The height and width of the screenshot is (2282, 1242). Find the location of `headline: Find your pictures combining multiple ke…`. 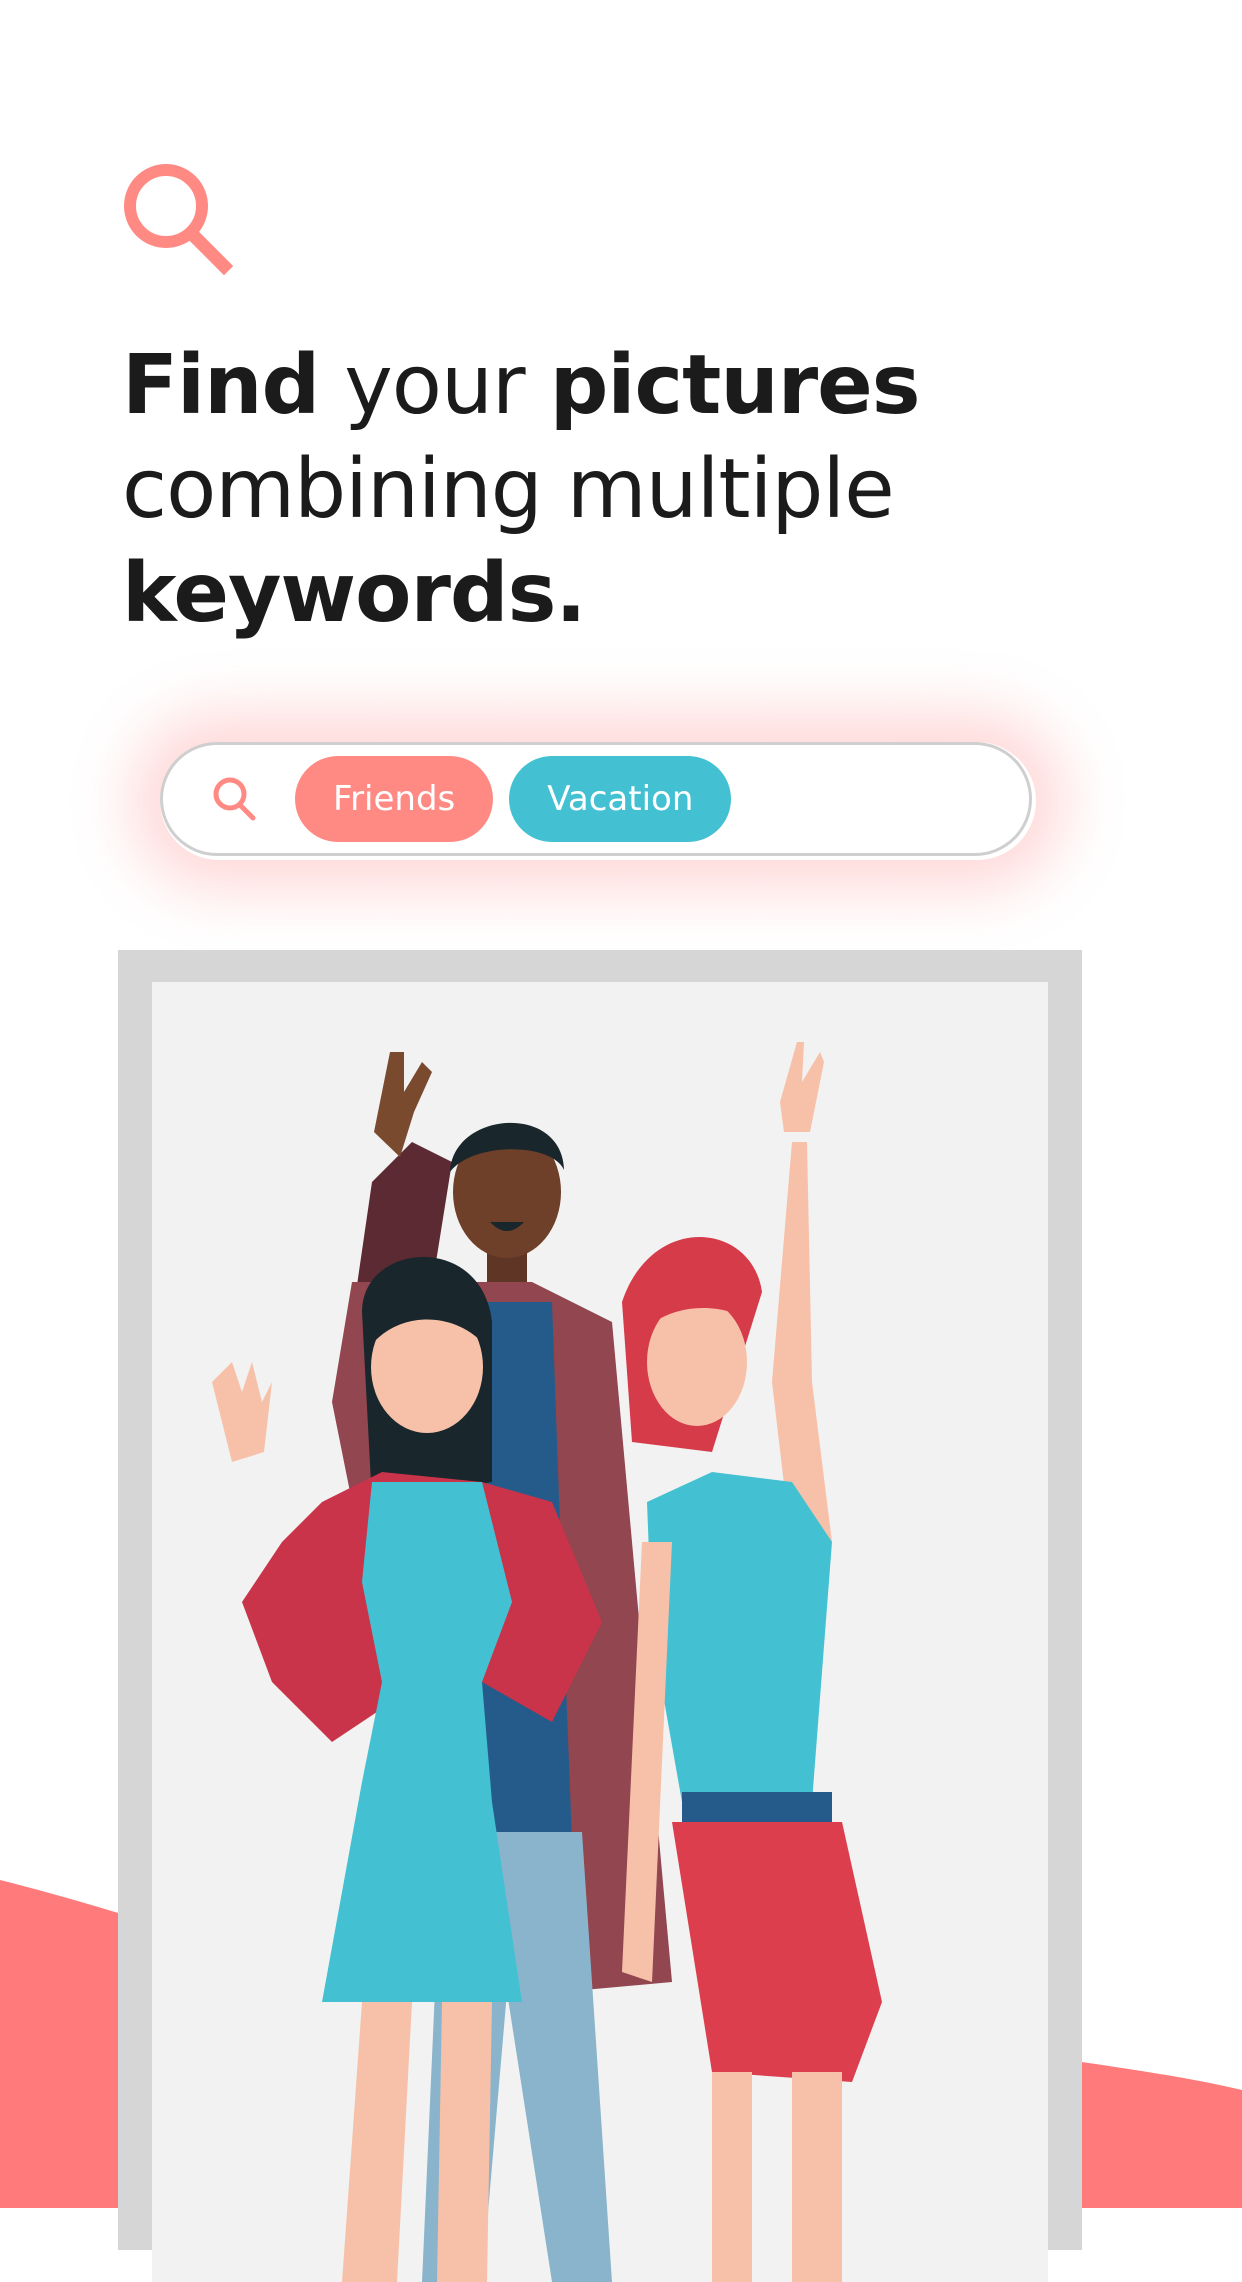

headline: Find your pictures combining multiple ke… is located at coordinates (521, 490).